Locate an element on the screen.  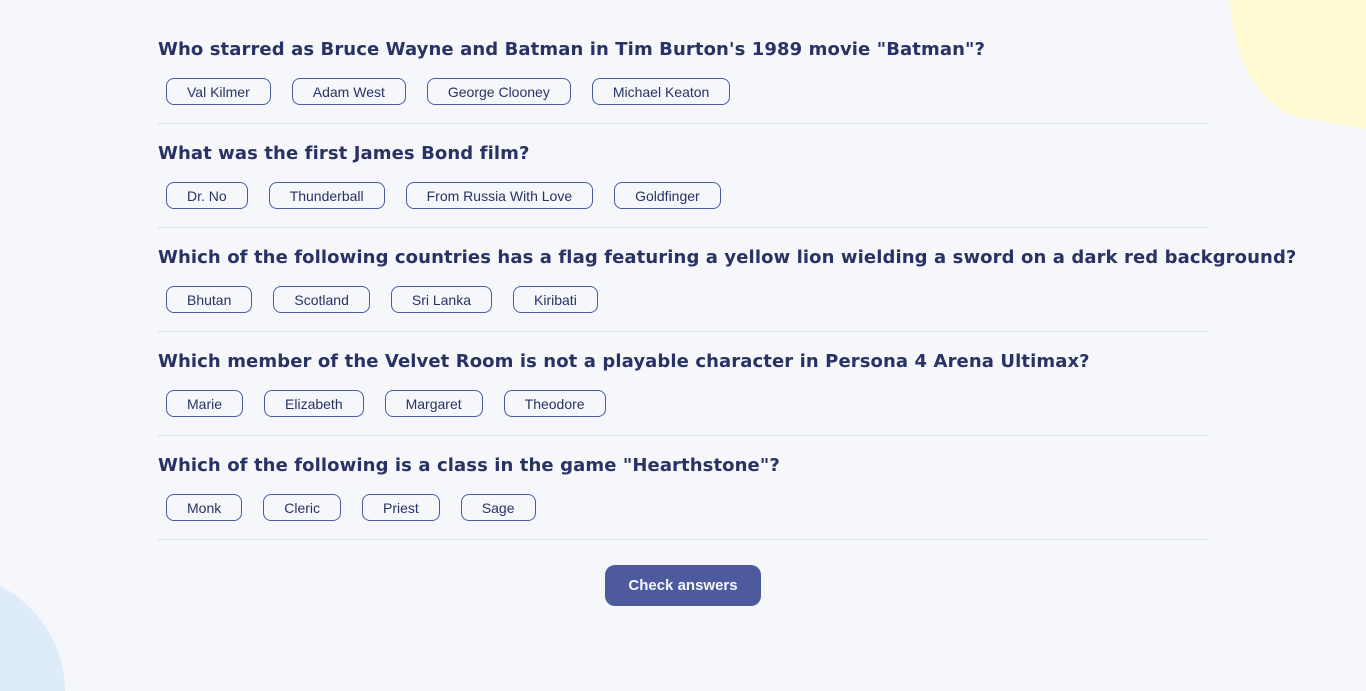
answer-button: Bhutan is located at coordinates (209, 299).